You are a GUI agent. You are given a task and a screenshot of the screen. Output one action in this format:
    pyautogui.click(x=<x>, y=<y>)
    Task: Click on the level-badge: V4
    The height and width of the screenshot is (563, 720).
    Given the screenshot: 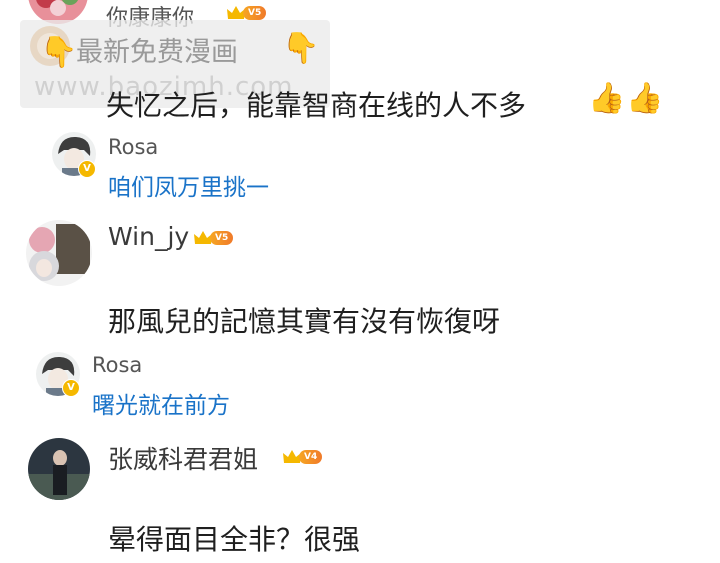 What is the action you would take?
    pyautogui.click(x=302, y=457)
    